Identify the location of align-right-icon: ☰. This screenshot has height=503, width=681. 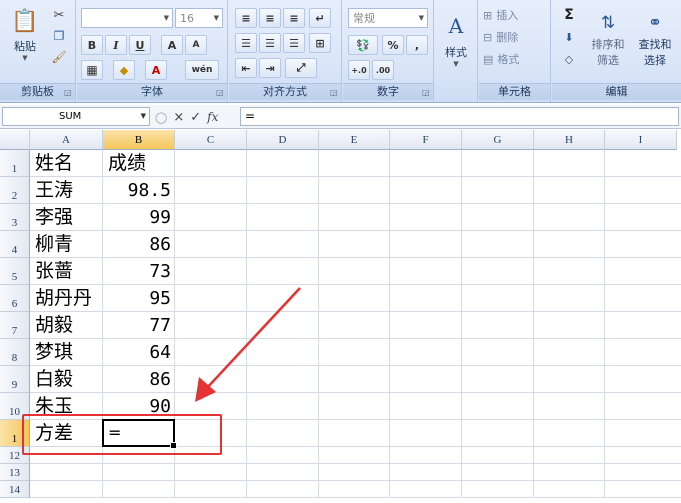
(294, 43).